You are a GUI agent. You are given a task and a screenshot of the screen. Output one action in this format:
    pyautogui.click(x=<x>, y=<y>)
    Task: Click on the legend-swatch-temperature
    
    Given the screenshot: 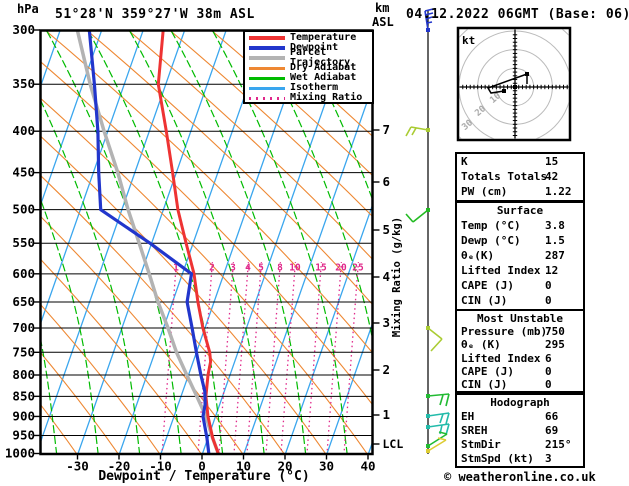 What is the action you would take?
    pyautogui.click(x=267, y=38)
    